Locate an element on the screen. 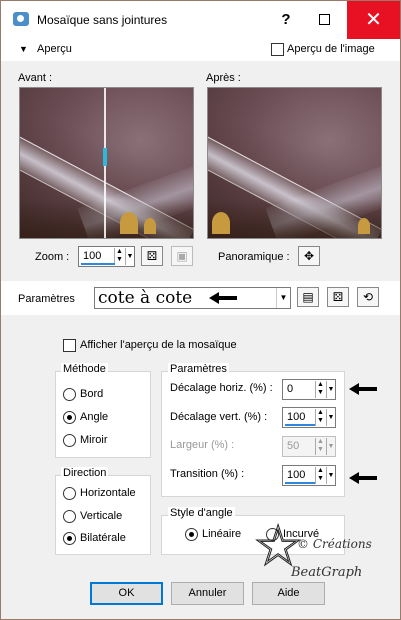 This screenshot has height=620, width=401. reset-preset-icon: ⟲ is located at coordinates (368, 297).